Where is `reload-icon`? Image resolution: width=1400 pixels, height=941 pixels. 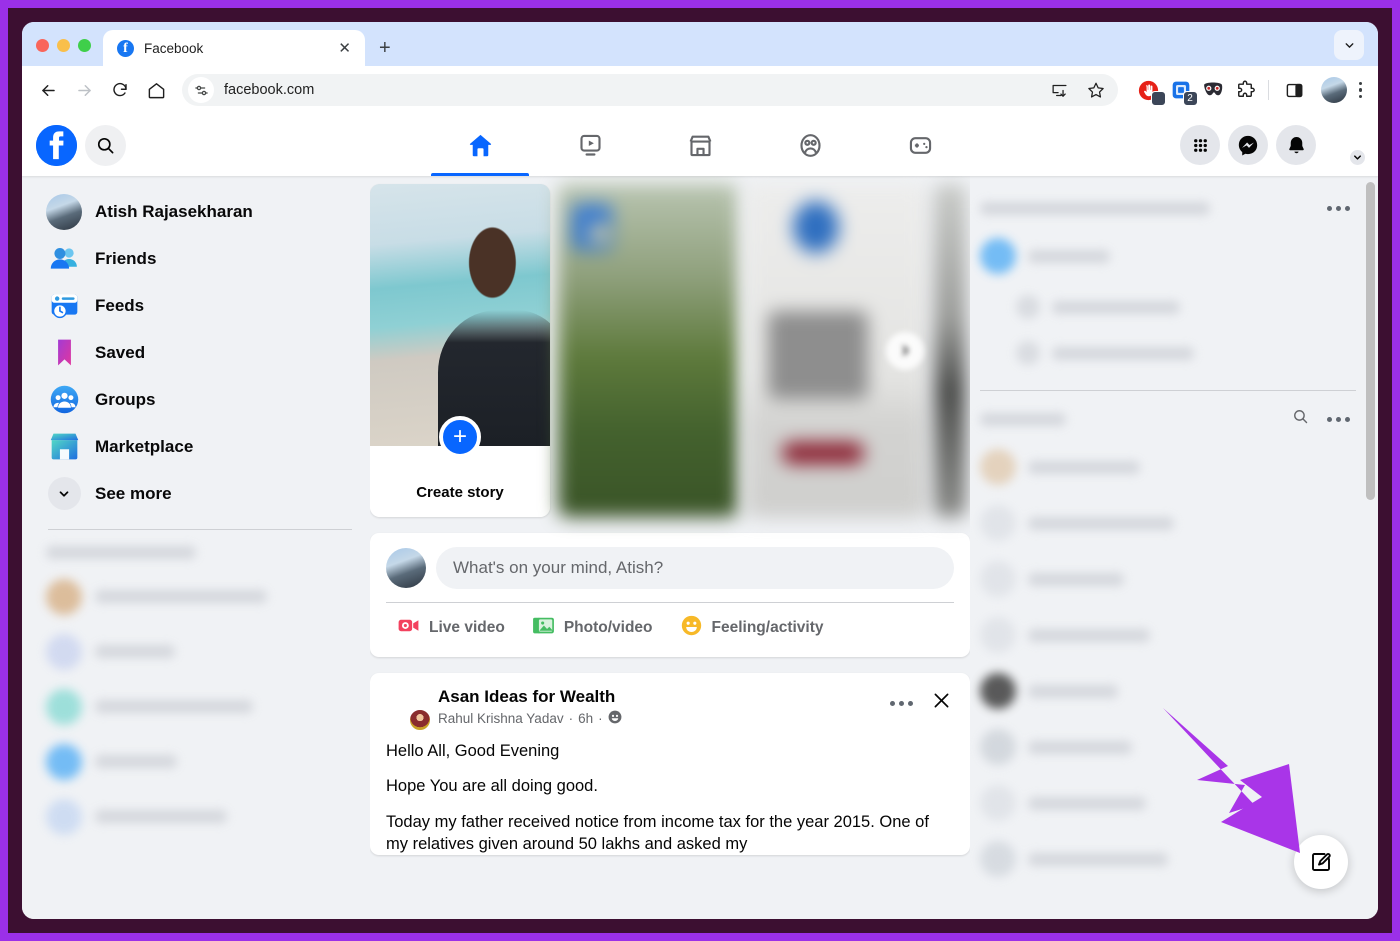 reload-icon is located at coordinates (120, 90).